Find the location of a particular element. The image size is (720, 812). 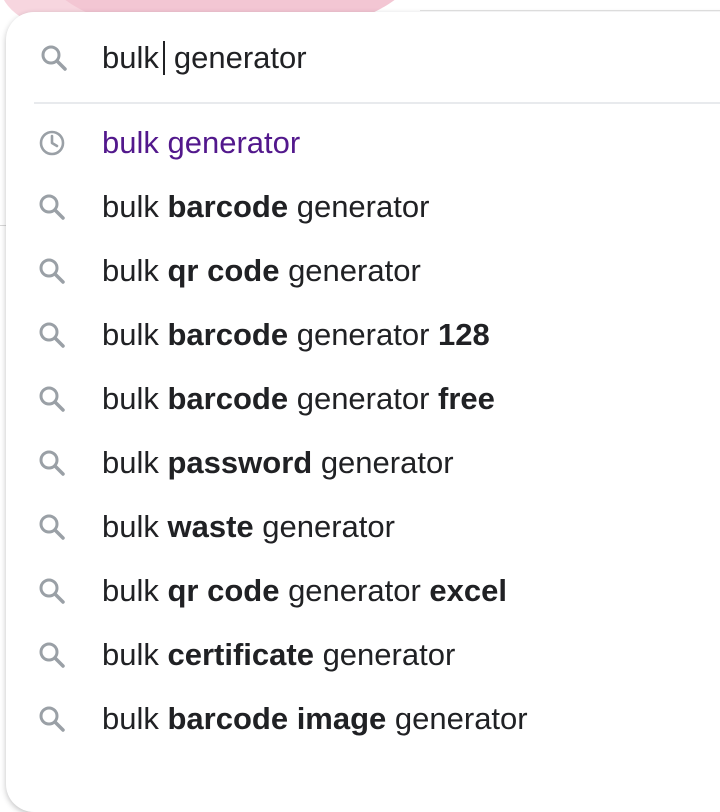

search-input: bulk generator is located at coordinates (204, 58).